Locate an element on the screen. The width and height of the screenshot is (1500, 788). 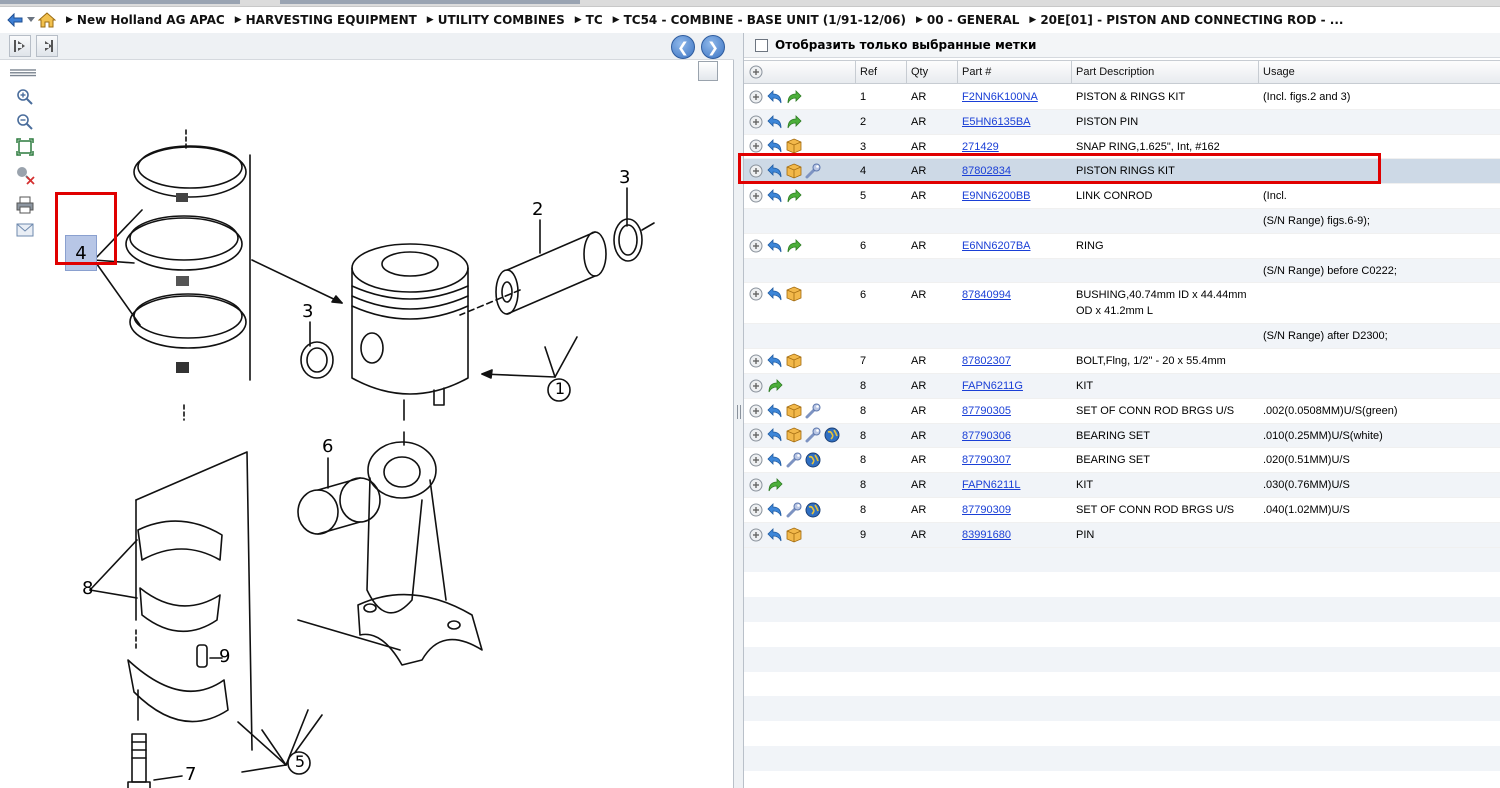
breadcrumb-item: ▶ HARVESTING EQUIPMENT is located at coordinates (326, 20).